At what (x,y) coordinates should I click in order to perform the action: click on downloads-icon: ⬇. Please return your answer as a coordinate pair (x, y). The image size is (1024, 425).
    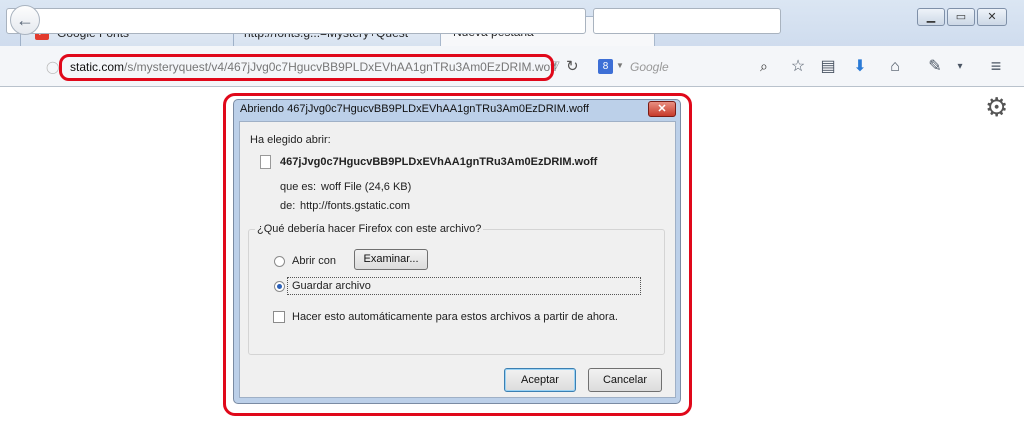
    Looking at the image, I should click on (860, 67).